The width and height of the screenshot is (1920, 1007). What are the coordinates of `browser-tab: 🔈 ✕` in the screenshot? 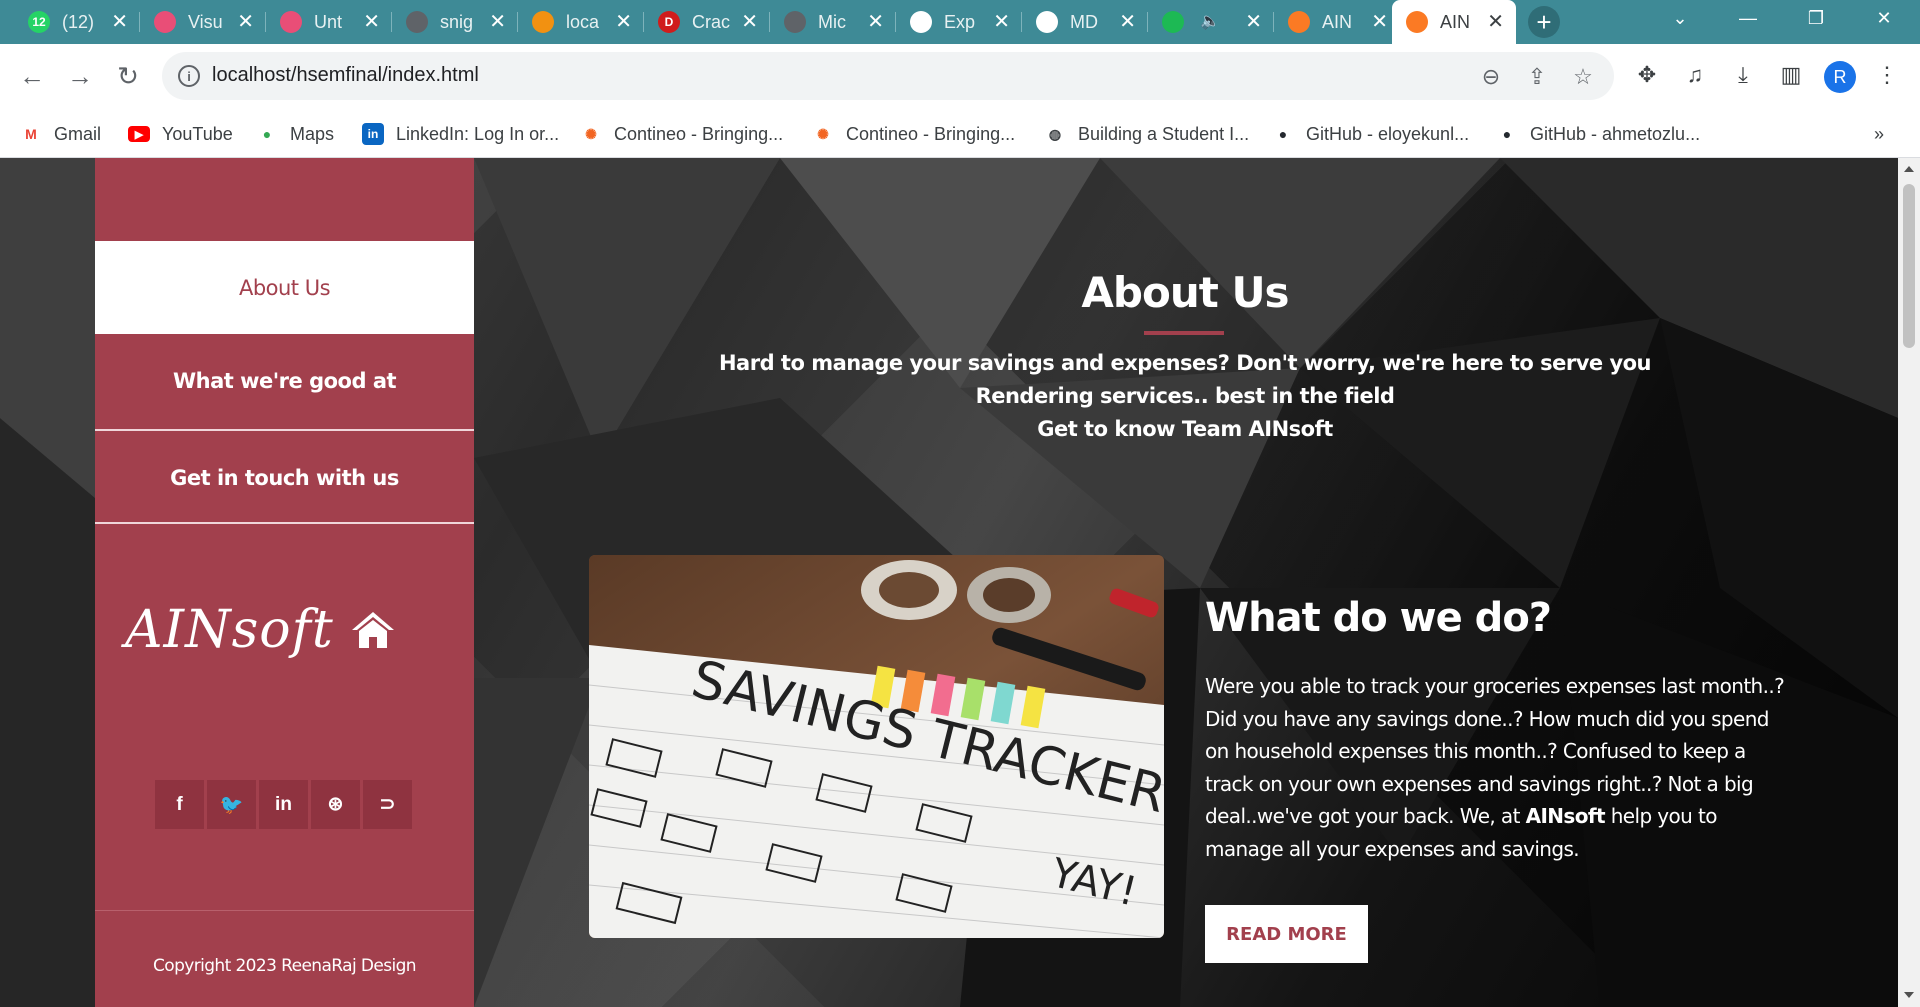 It's located at (1211, 22).